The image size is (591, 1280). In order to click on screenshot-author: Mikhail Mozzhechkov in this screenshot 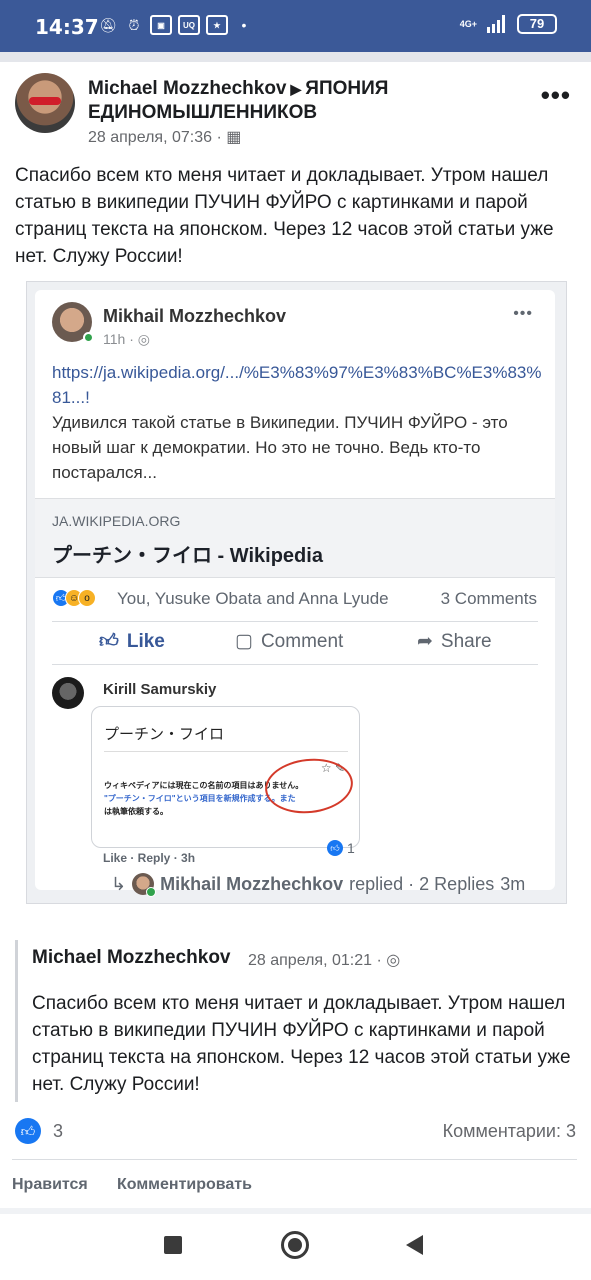, I will do `click(195, 316)`.